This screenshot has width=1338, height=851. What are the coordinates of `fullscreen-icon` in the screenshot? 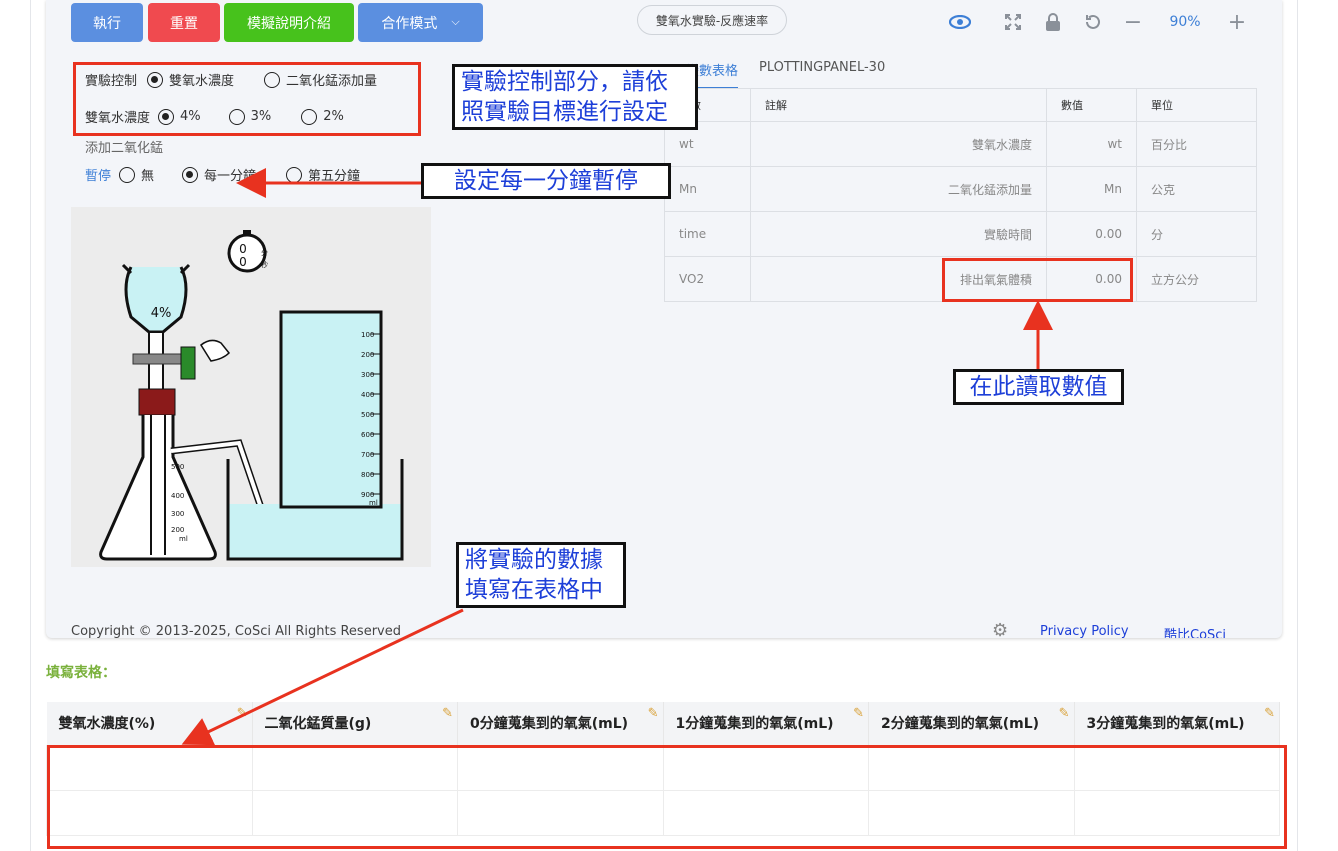 It's located at (1013, 22).